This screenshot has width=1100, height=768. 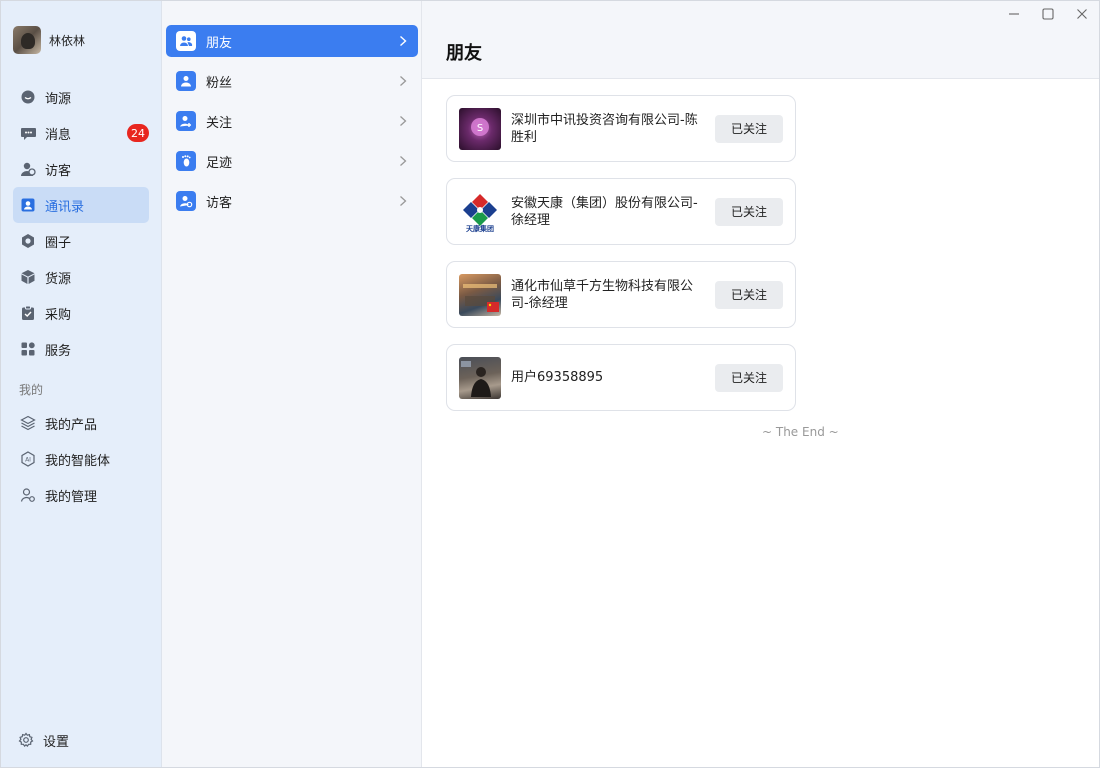 What do you see at coordinates (56, 742) in the screenshot?
I see `settings-label: 设置` at bounding box center [56, 742].